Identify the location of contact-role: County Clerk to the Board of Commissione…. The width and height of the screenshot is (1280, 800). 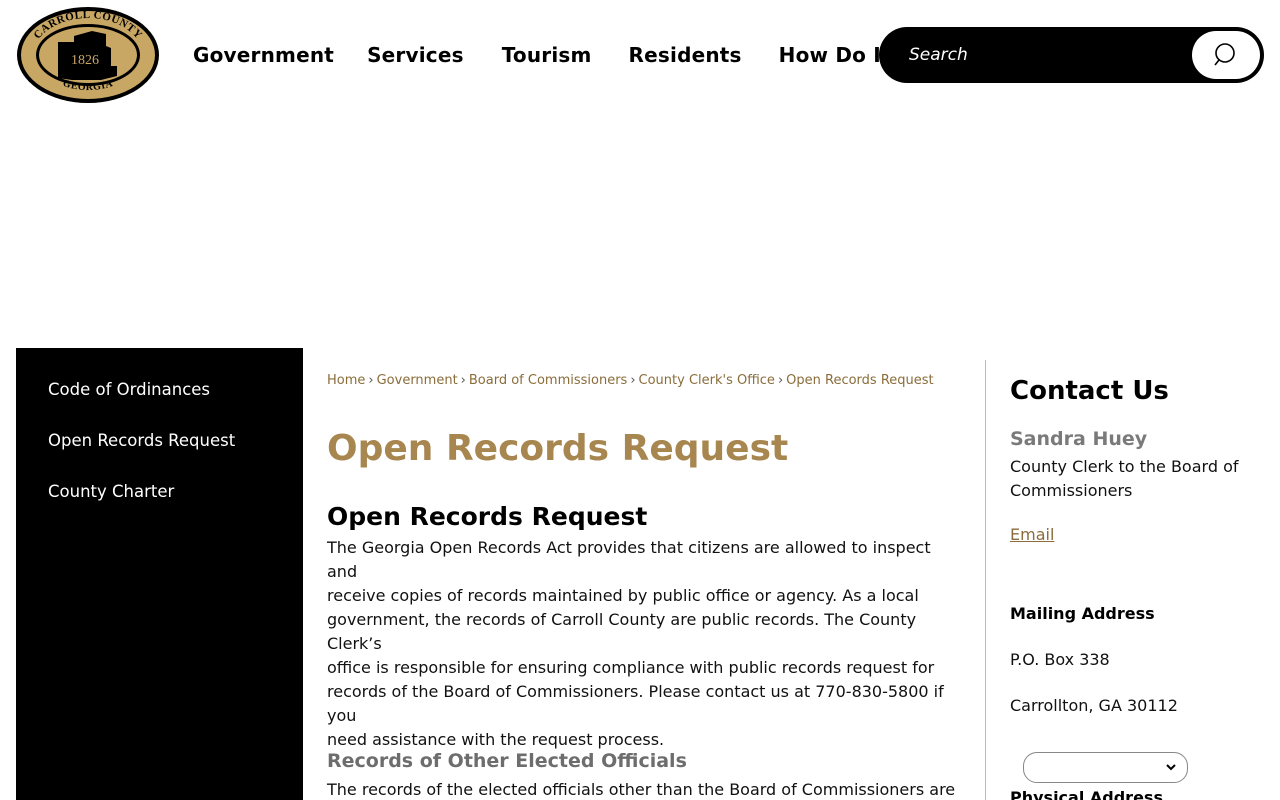
(1124, 478).